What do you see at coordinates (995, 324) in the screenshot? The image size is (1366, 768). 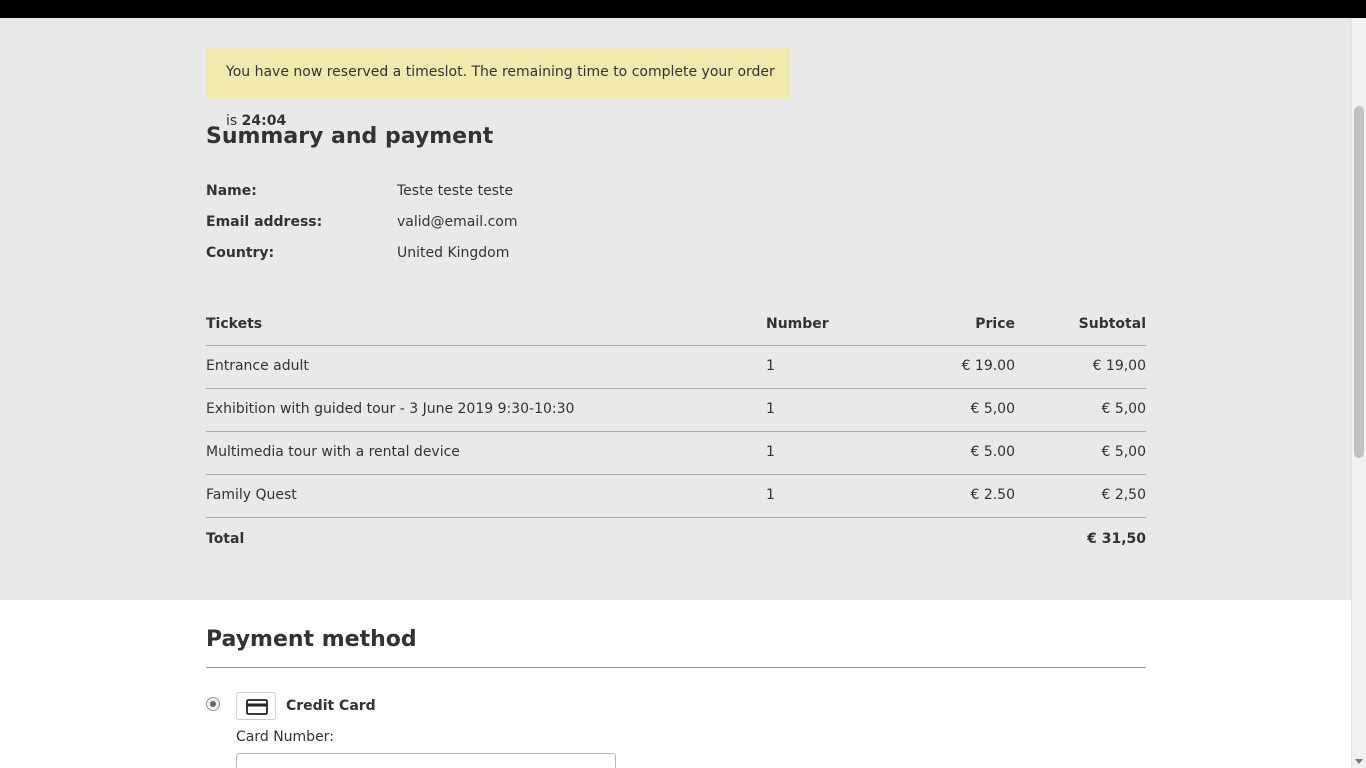 I see `price-header: Price` at bounding box center [995, 324].